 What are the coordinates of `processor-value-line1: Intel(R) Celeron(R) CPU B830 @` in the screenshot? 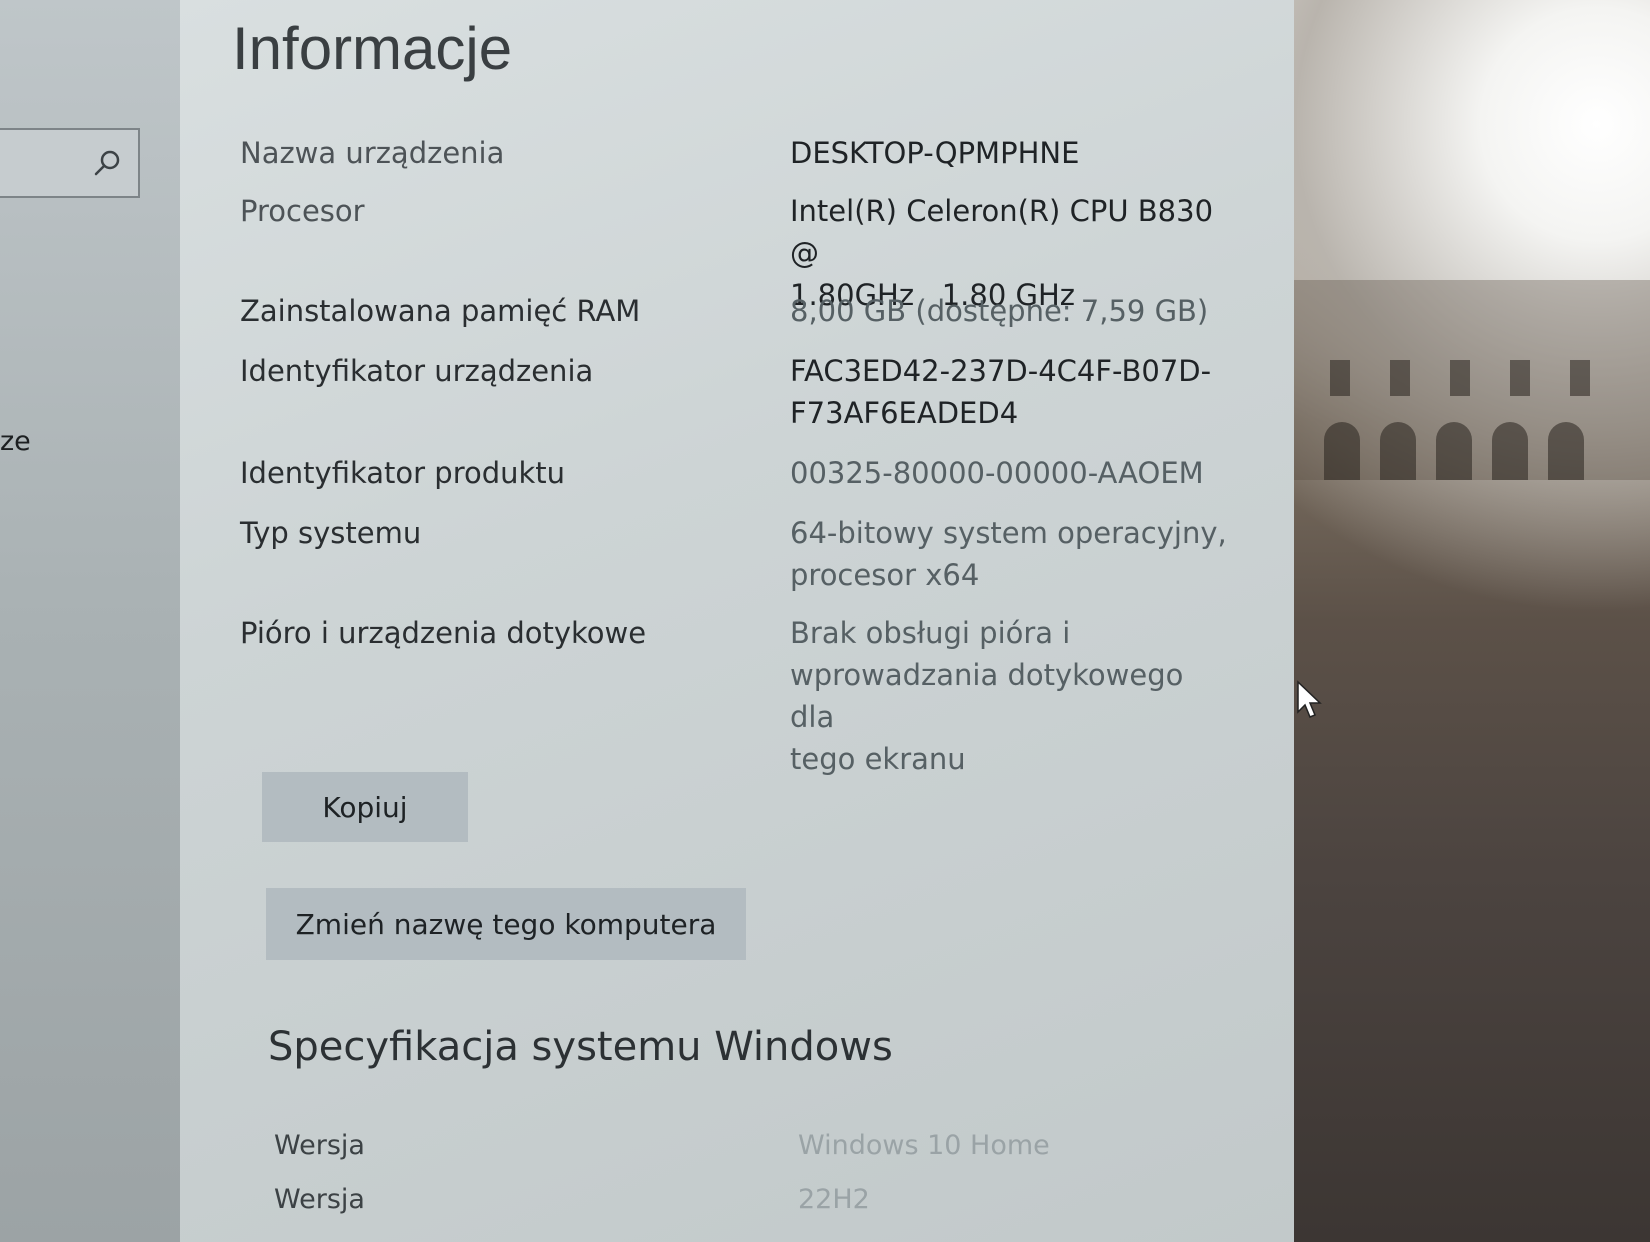 It's located at (1002, 232).